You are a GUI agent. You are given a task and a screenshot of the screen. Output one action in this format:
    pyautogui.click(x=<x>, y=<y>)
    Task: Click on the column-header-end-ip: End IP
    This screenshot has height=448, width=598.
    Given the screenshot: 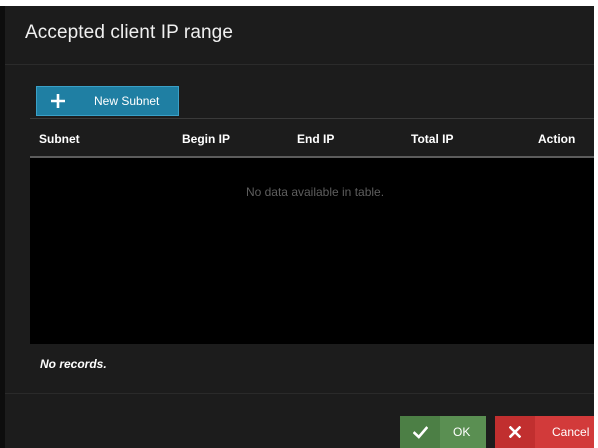 What is the action you would take?
    pyautogui.click(x=315, y=139)
    